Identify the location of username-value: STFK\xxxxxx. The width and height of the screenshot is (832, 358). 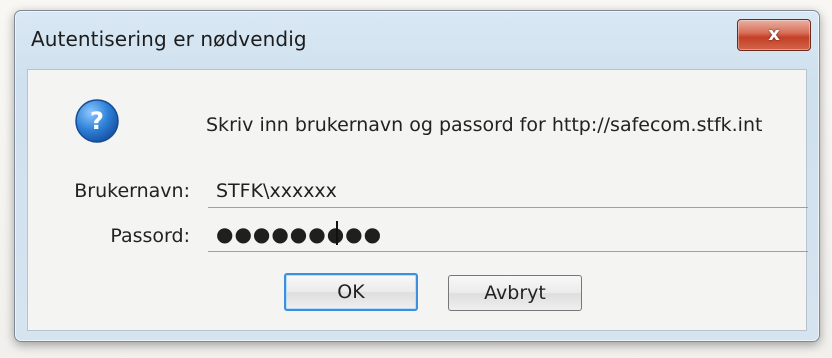
(276, 191).